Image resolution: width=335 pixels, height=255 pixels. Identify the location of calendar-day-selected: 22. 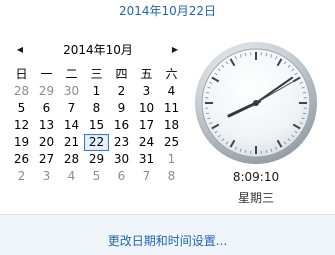
(96, 142).